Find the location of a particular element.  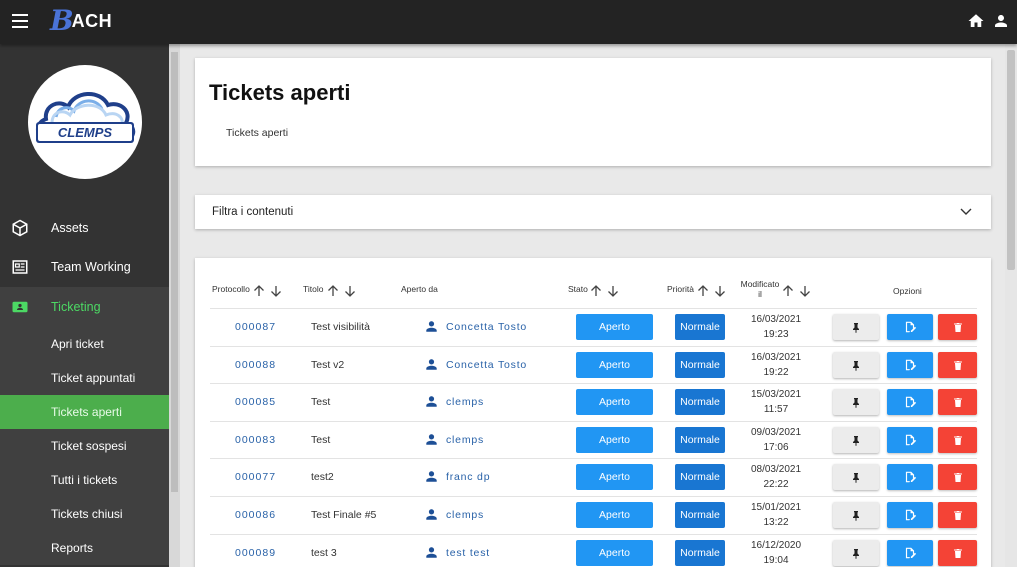

modified-date: 16/12/2020 is located at coordinates (776, 545).